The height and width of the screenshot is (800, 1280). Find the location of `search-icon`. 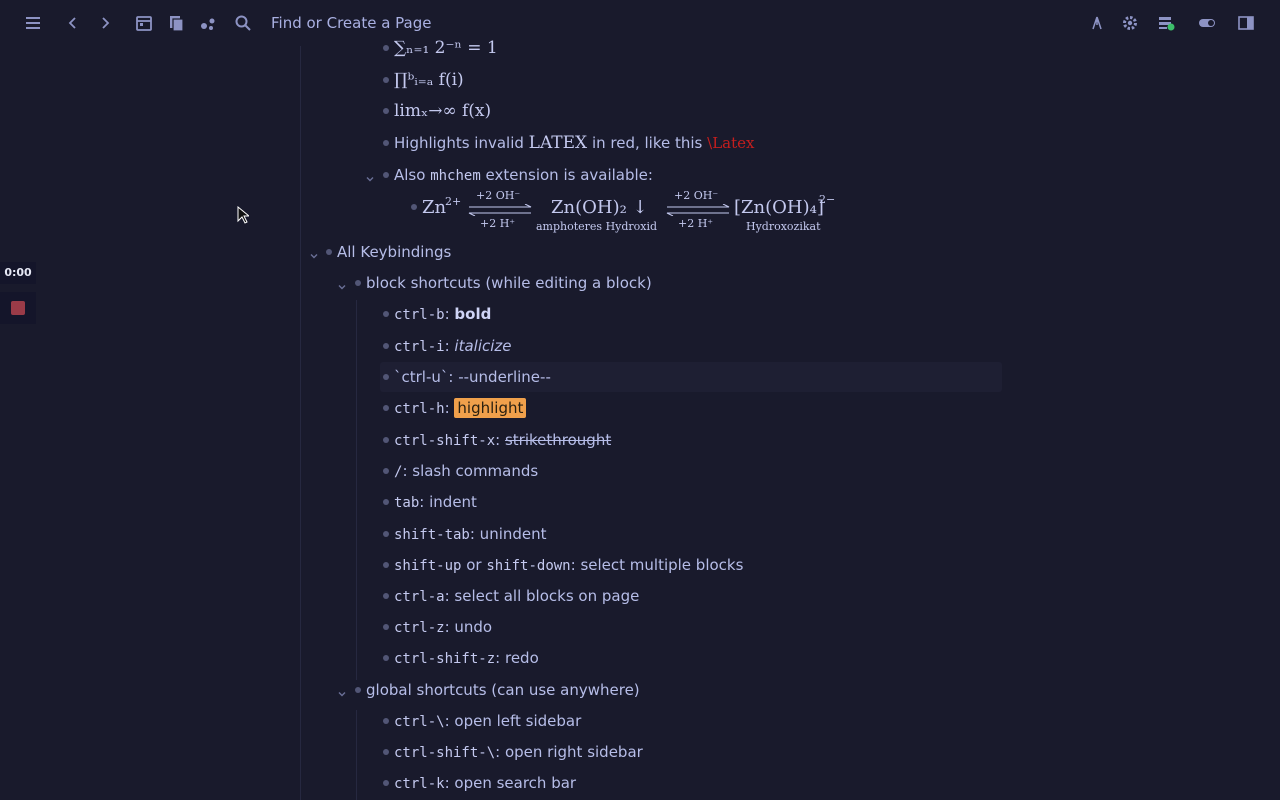

search-icon is located at coordinates (243, 23).